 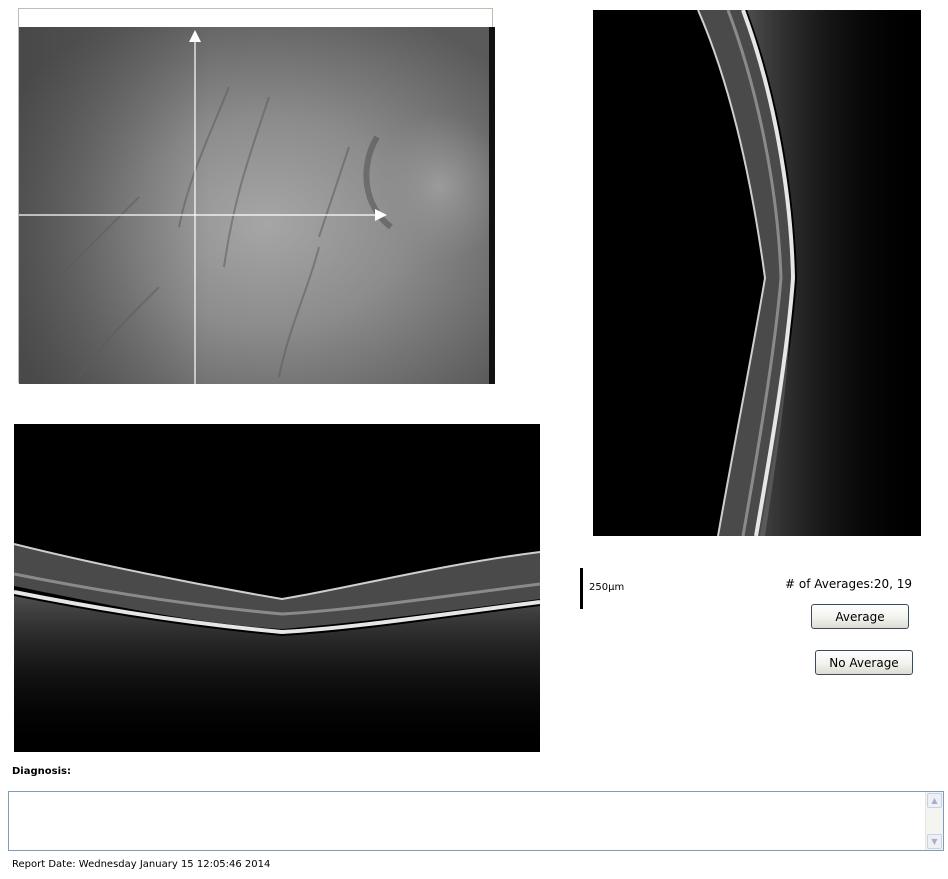 I want to click on no-average-button: No Average, so click(x=864, y=662).